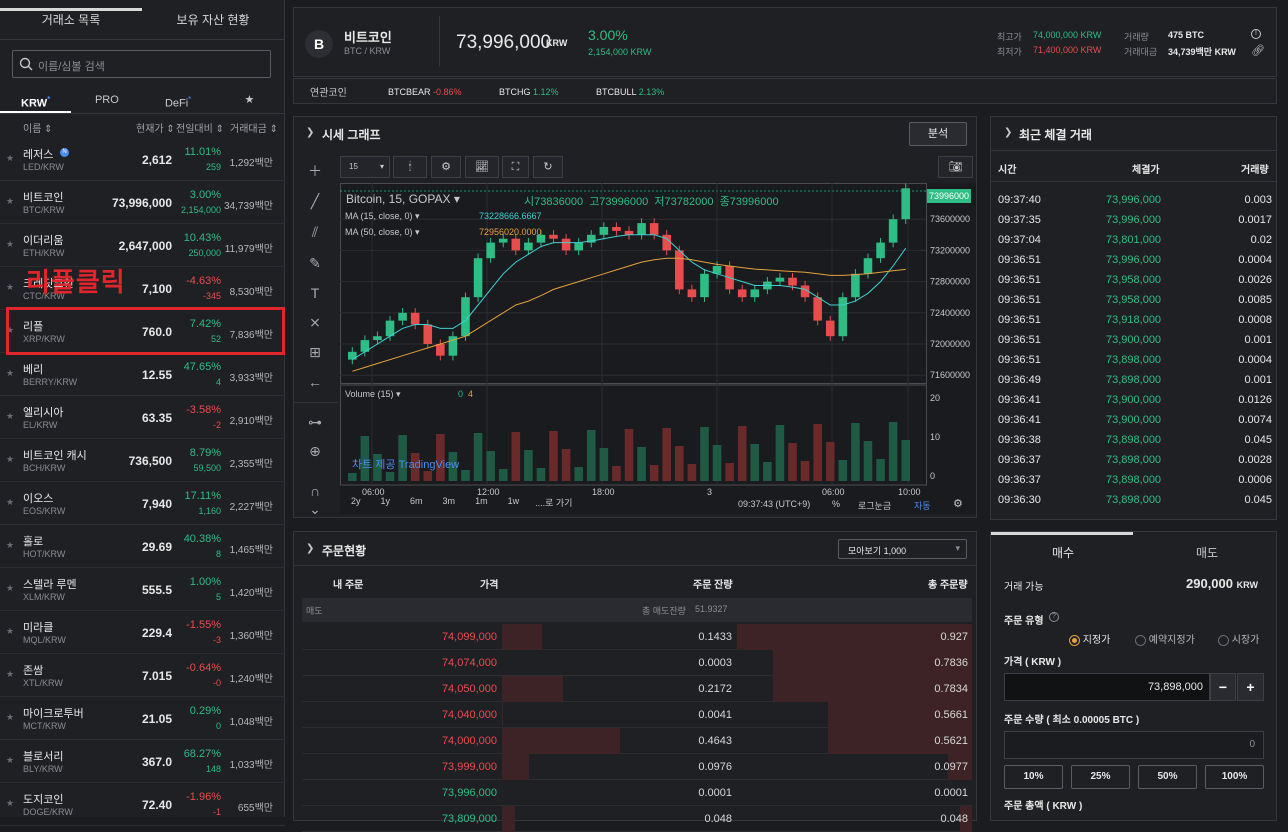 The image size is (1288, 832). What do you see at coordinates (142, 374) in the screenshot?
I see `coin-row-berry: ★ 베리 BERRY/KRW 12.55 47.65% 4 3,933백만` at bounding box center [142, 374].